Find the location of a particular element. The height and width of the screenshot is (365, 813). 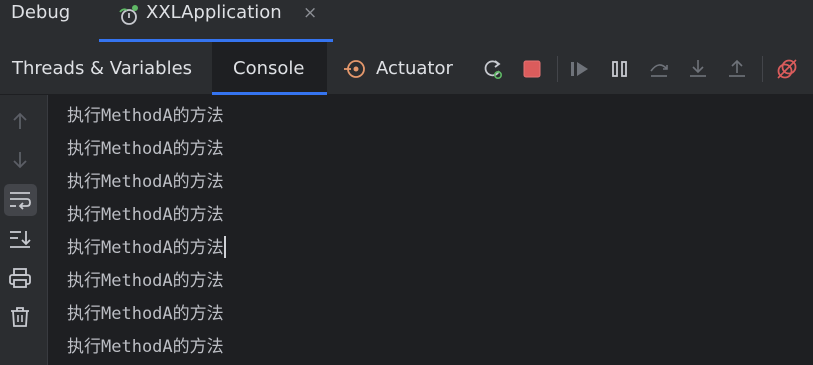

text-caret is located at coordinates (224, 247).